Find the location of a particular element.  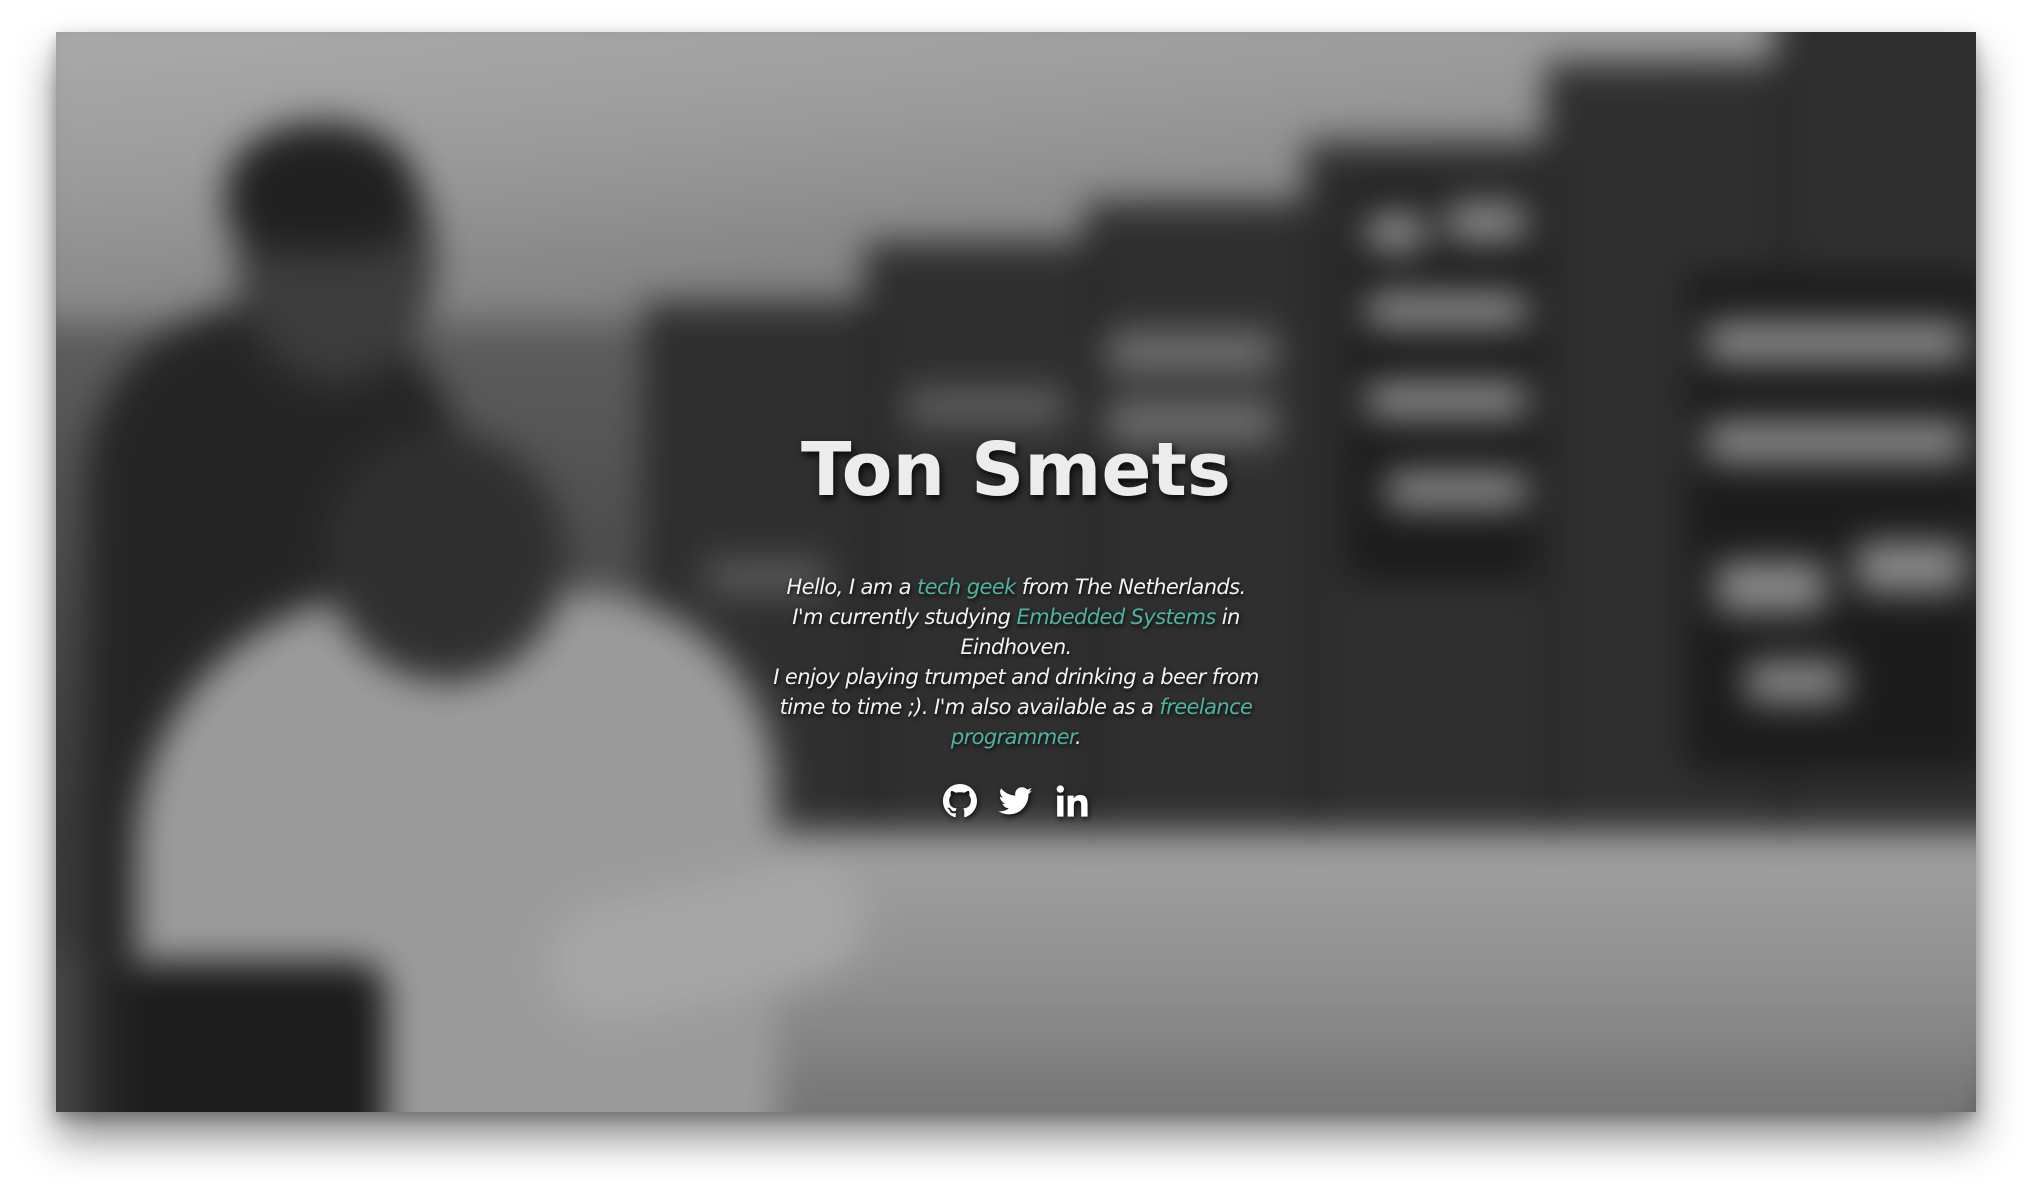

github-icon is located at coordinates (960, 801).